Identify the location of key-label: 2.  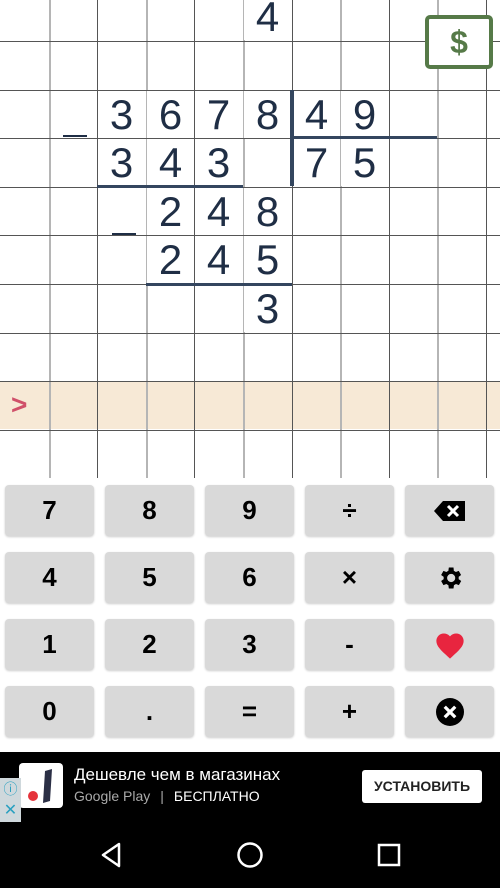
(149, 644).